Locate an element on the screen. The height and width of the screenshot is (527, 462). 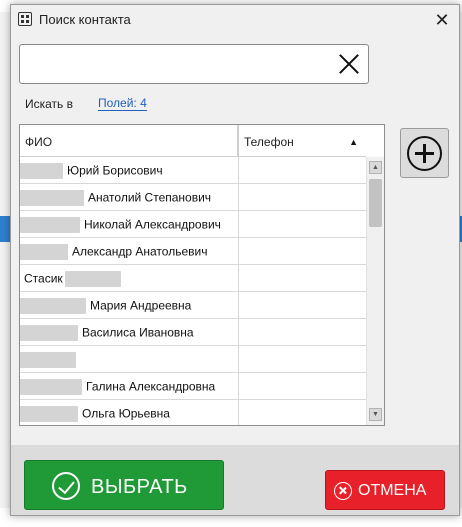
contact-name: Василиса Ивановна is located at coordinates (138, 332).